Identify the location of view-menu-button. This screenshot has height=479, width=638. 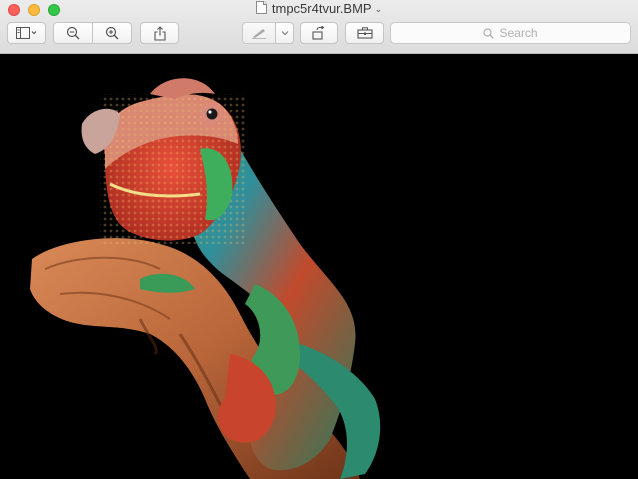
(26, 33).